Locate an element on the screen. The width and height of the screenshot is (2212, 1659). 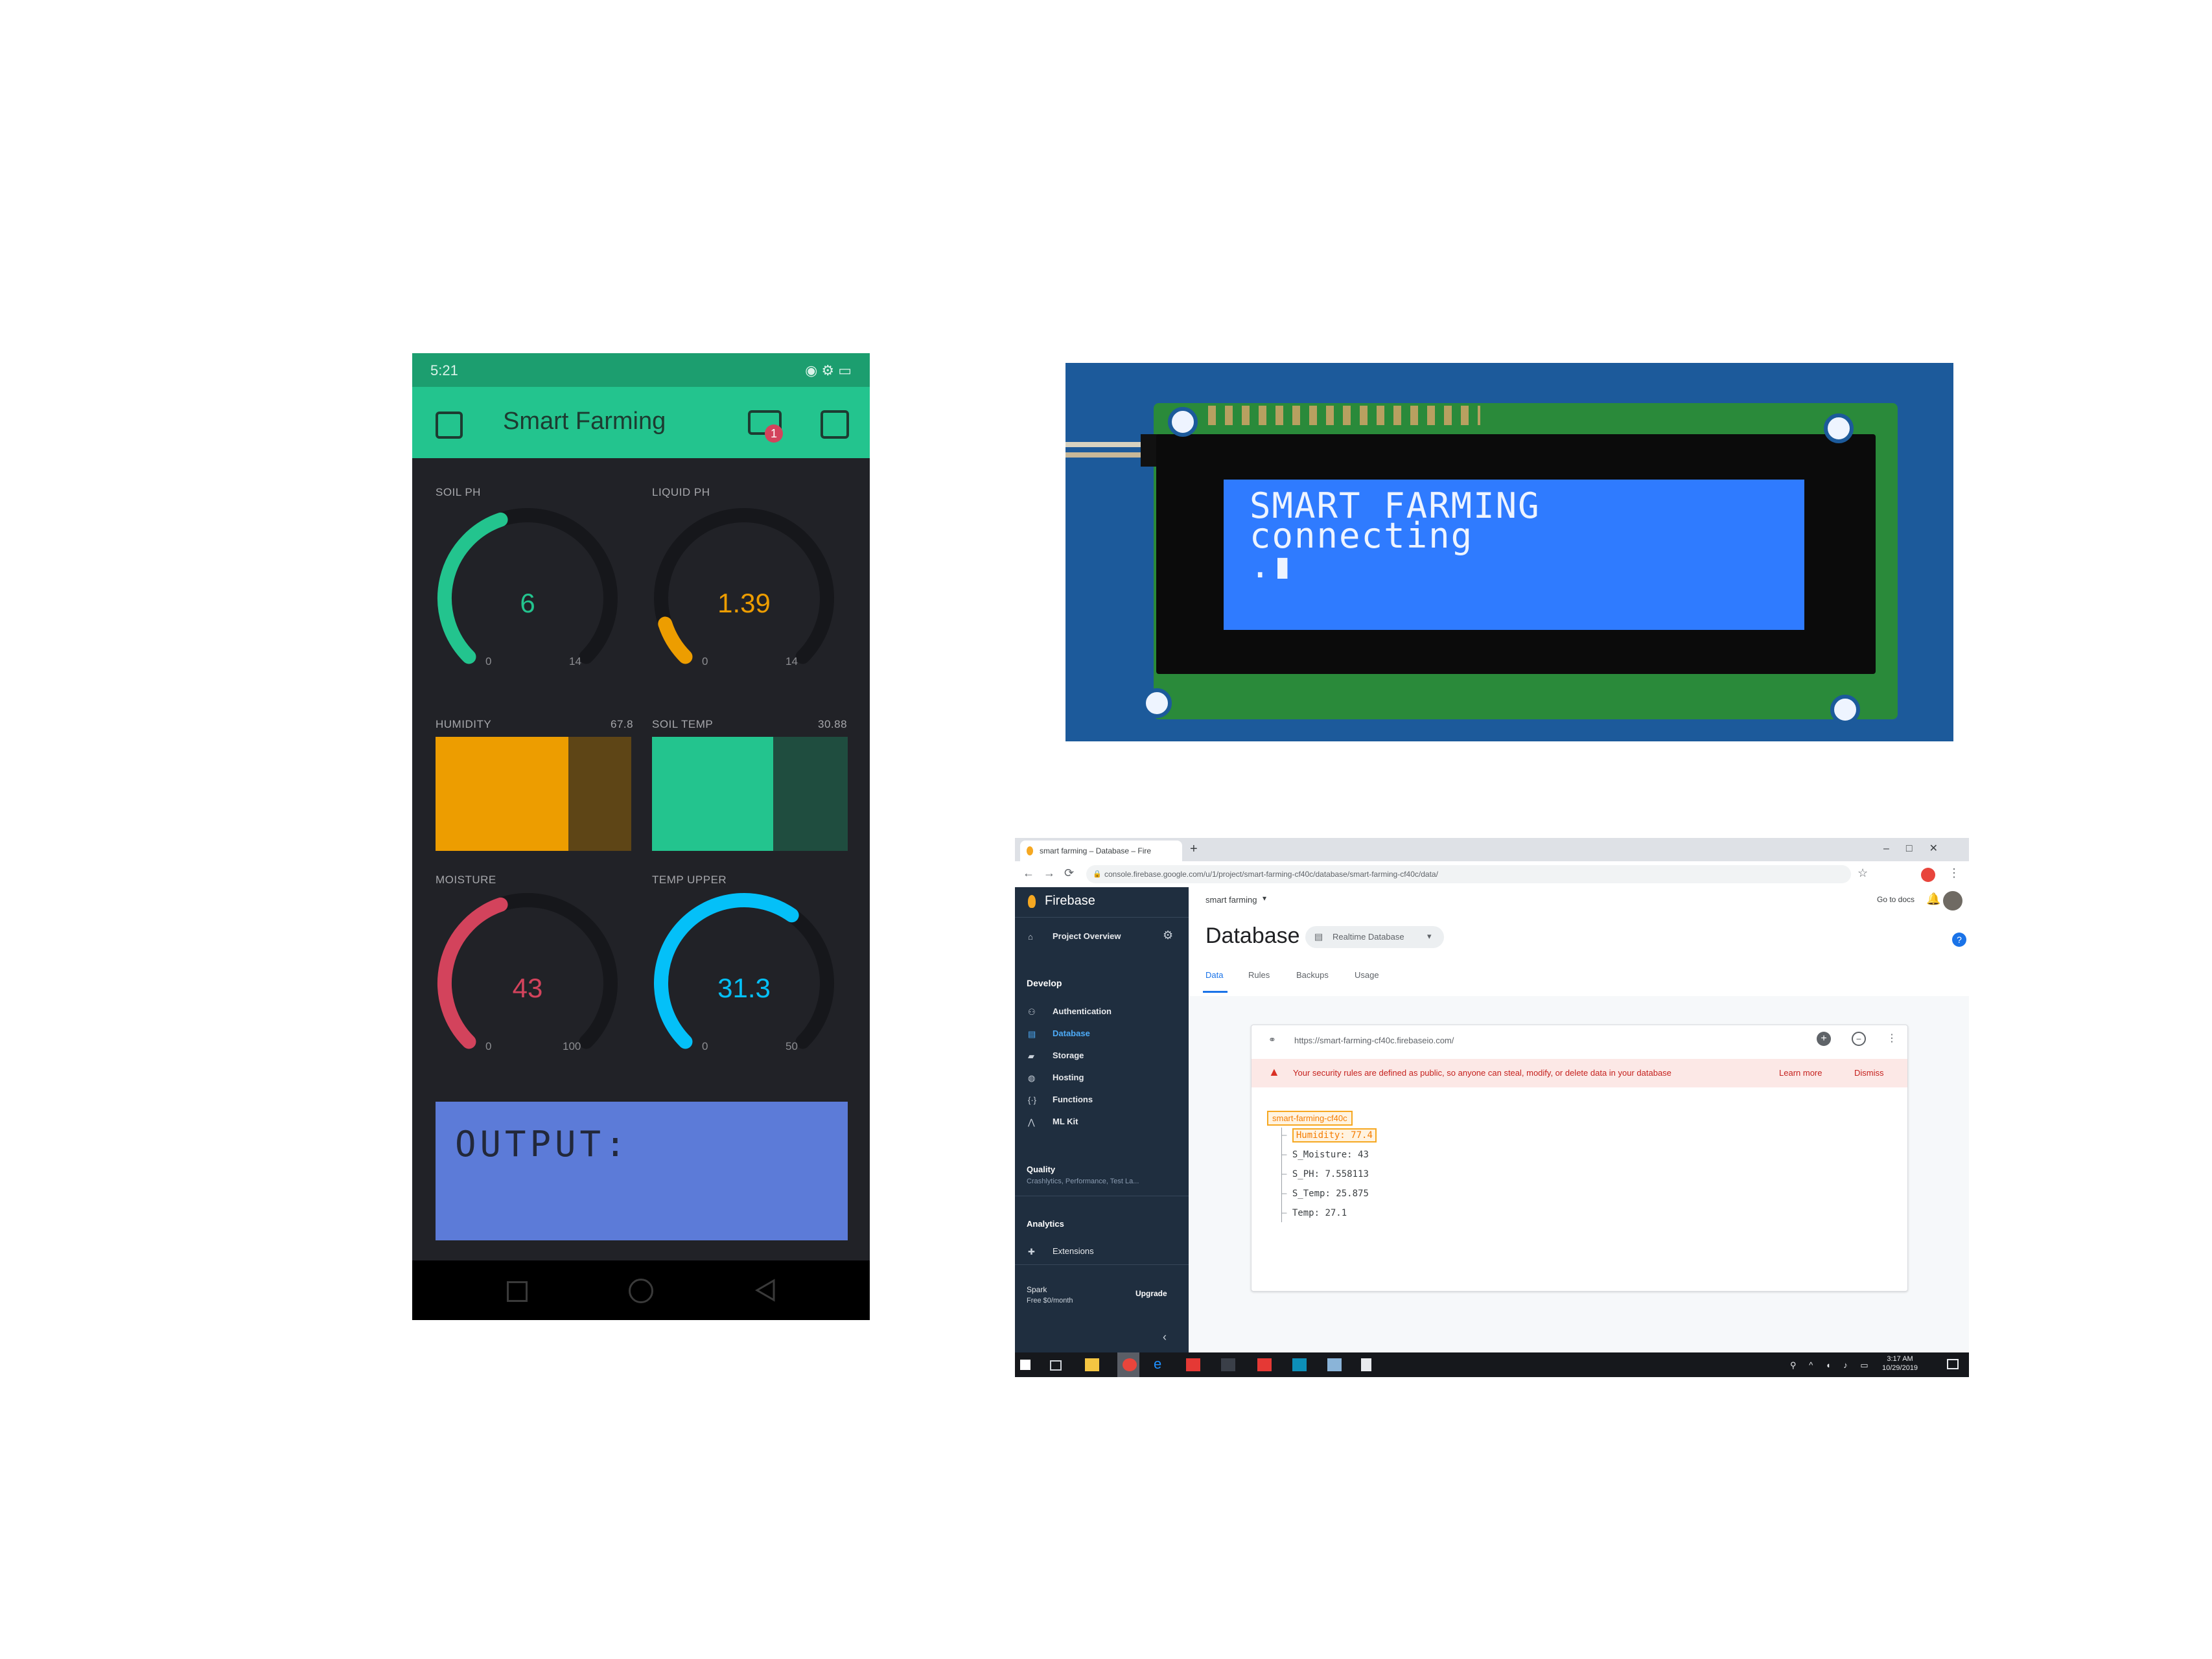
status-time: 5:21 is located at coordinates (444, 370).